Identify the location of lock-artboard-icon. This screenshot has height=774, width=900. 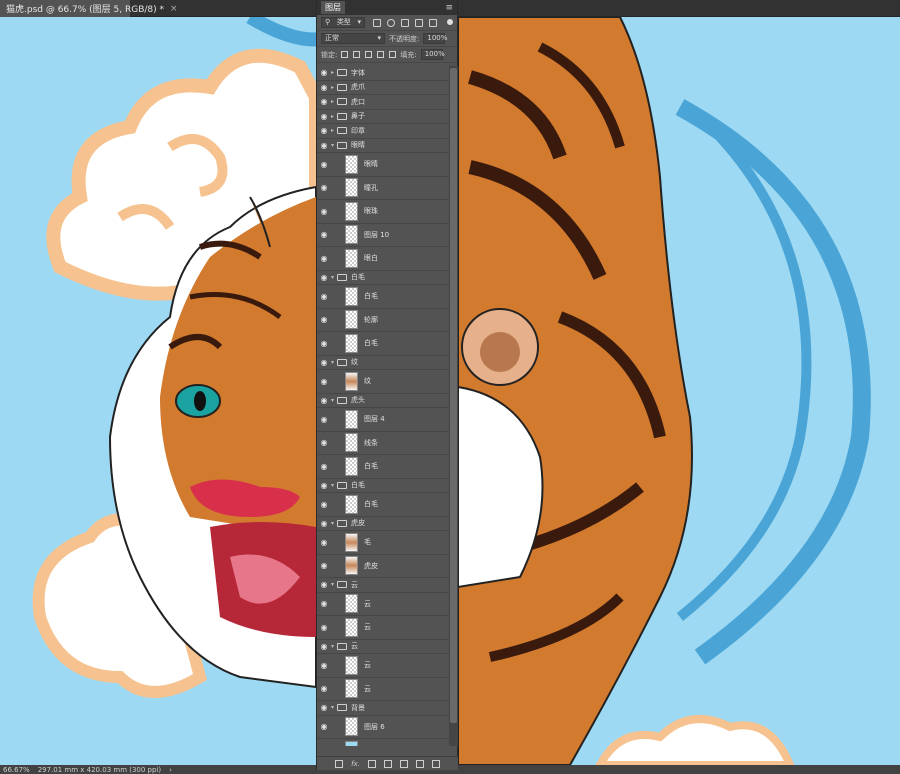
(381, 54).